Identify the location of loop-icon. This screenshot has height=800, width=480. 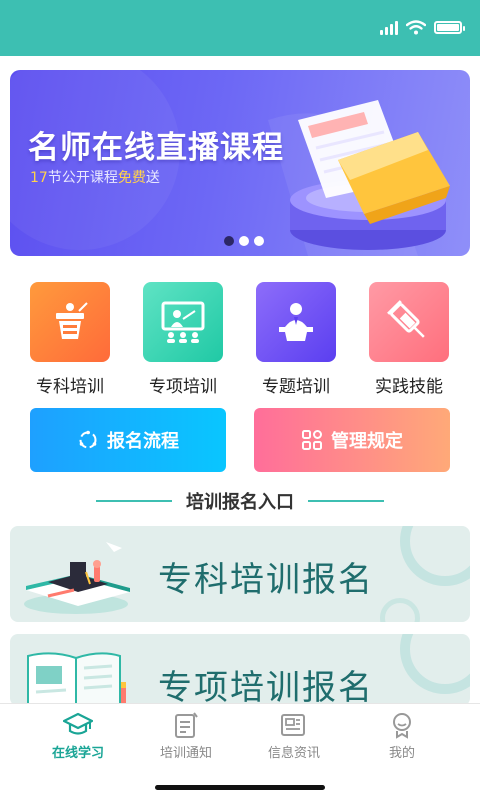
(88, 439).